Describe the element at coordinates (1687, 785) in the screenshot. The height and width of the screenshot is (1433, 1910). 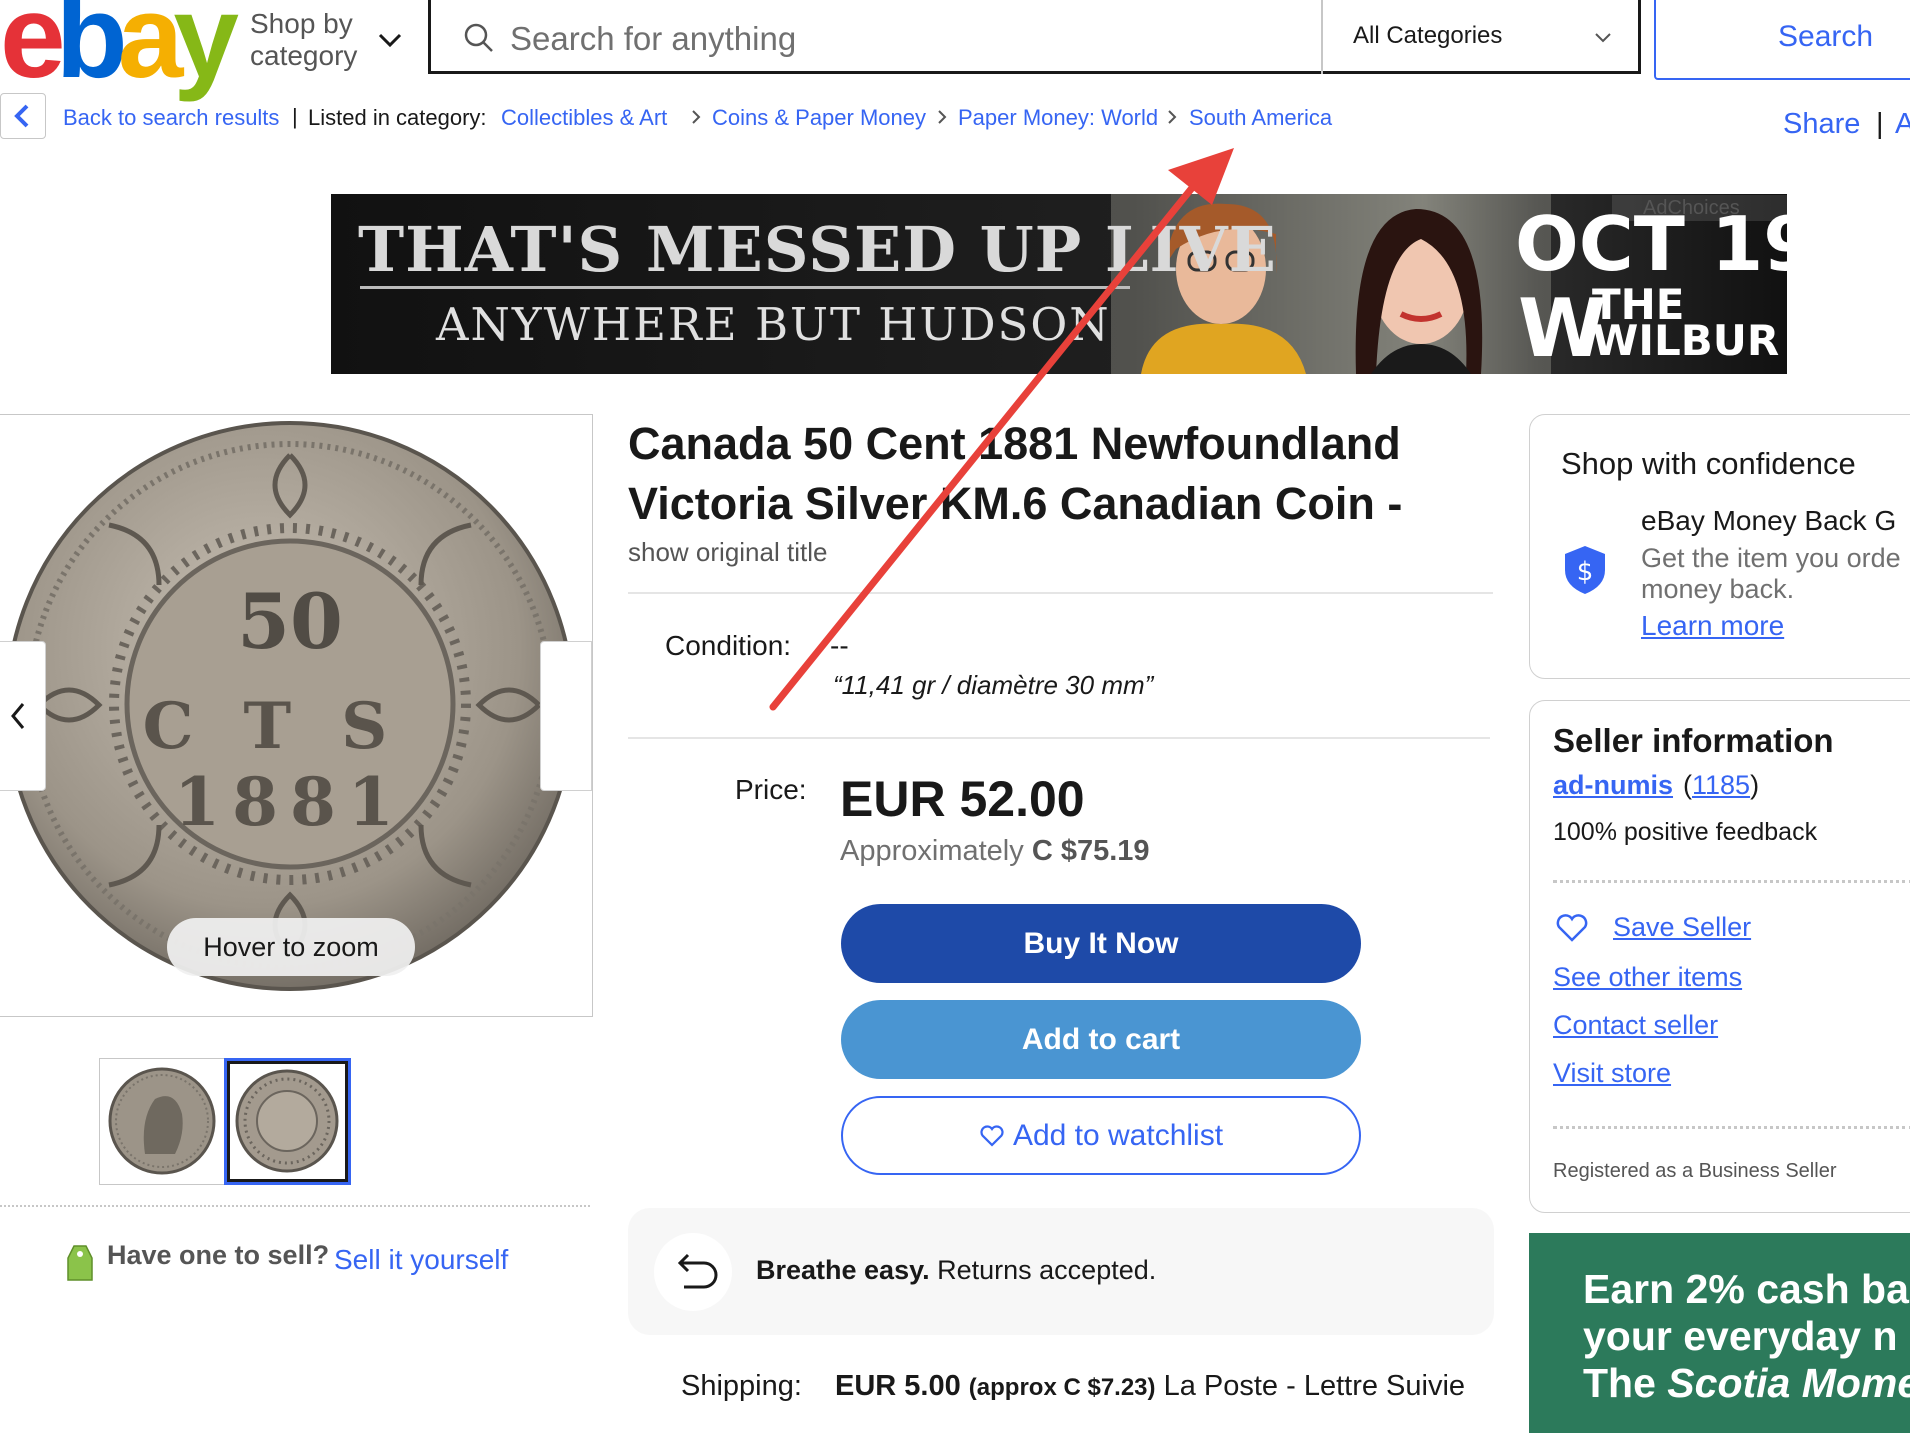
I see `count-open: (` at that location.